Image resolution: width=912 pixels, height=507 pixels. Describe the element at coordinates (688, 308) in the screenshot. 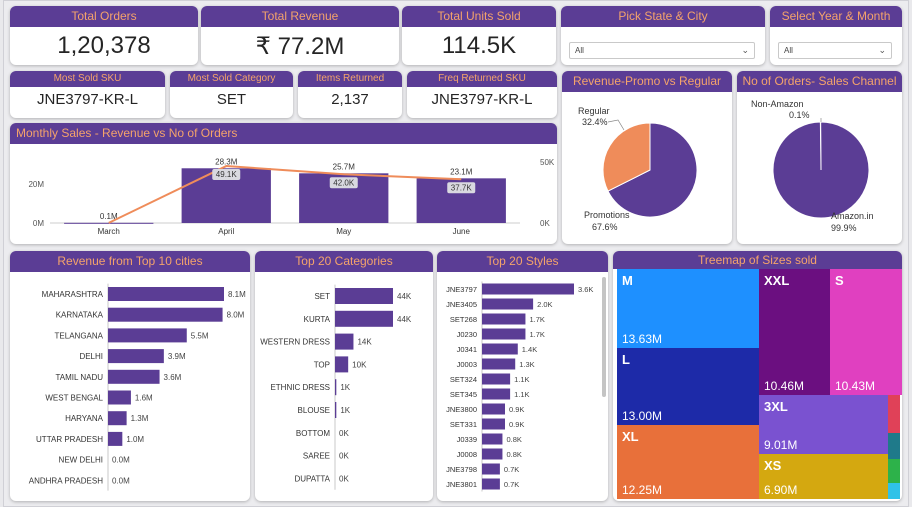

I see `treemap-cell-m: M 13.63M` at that location.